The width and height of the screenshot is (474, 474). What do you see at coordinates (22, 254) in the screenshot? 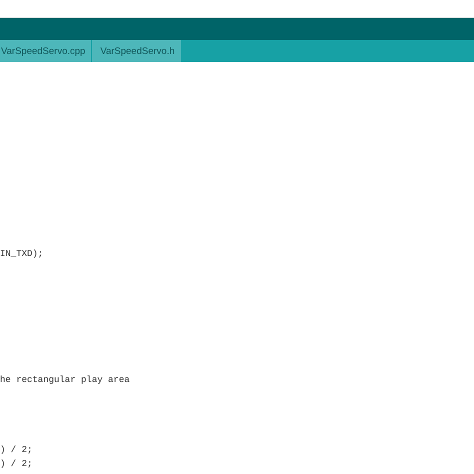
I see `code-line: IN_TXD);` at bounding box center [22, 254].